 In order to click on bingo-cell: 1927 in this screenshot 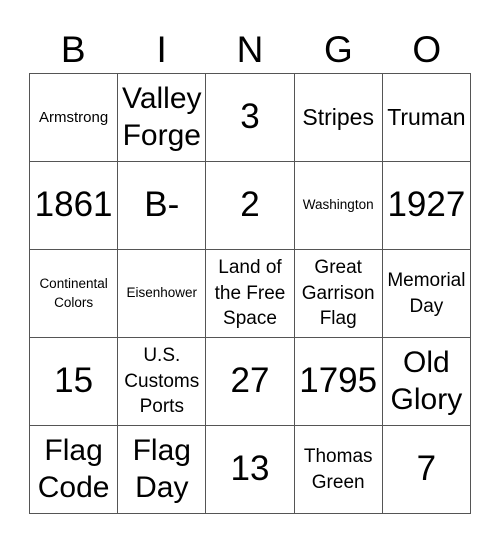, I will do `click(426, 206)`.